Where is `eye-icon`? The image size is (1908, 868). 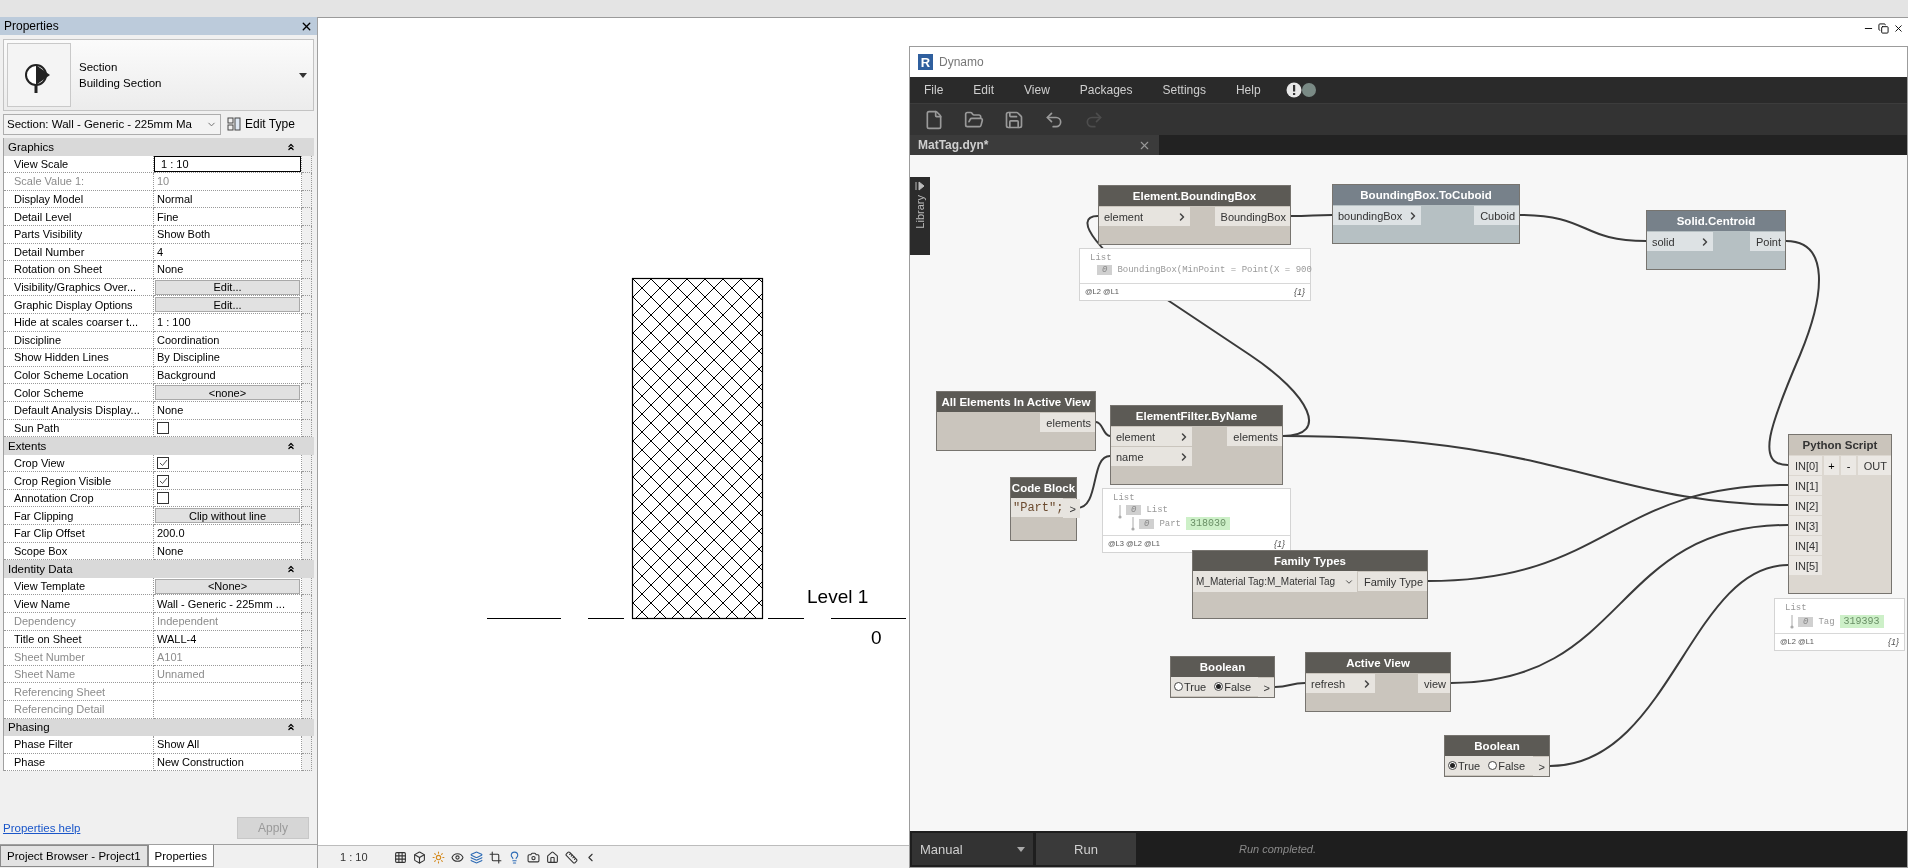 eye-icon is located at coordinates (457, 857).